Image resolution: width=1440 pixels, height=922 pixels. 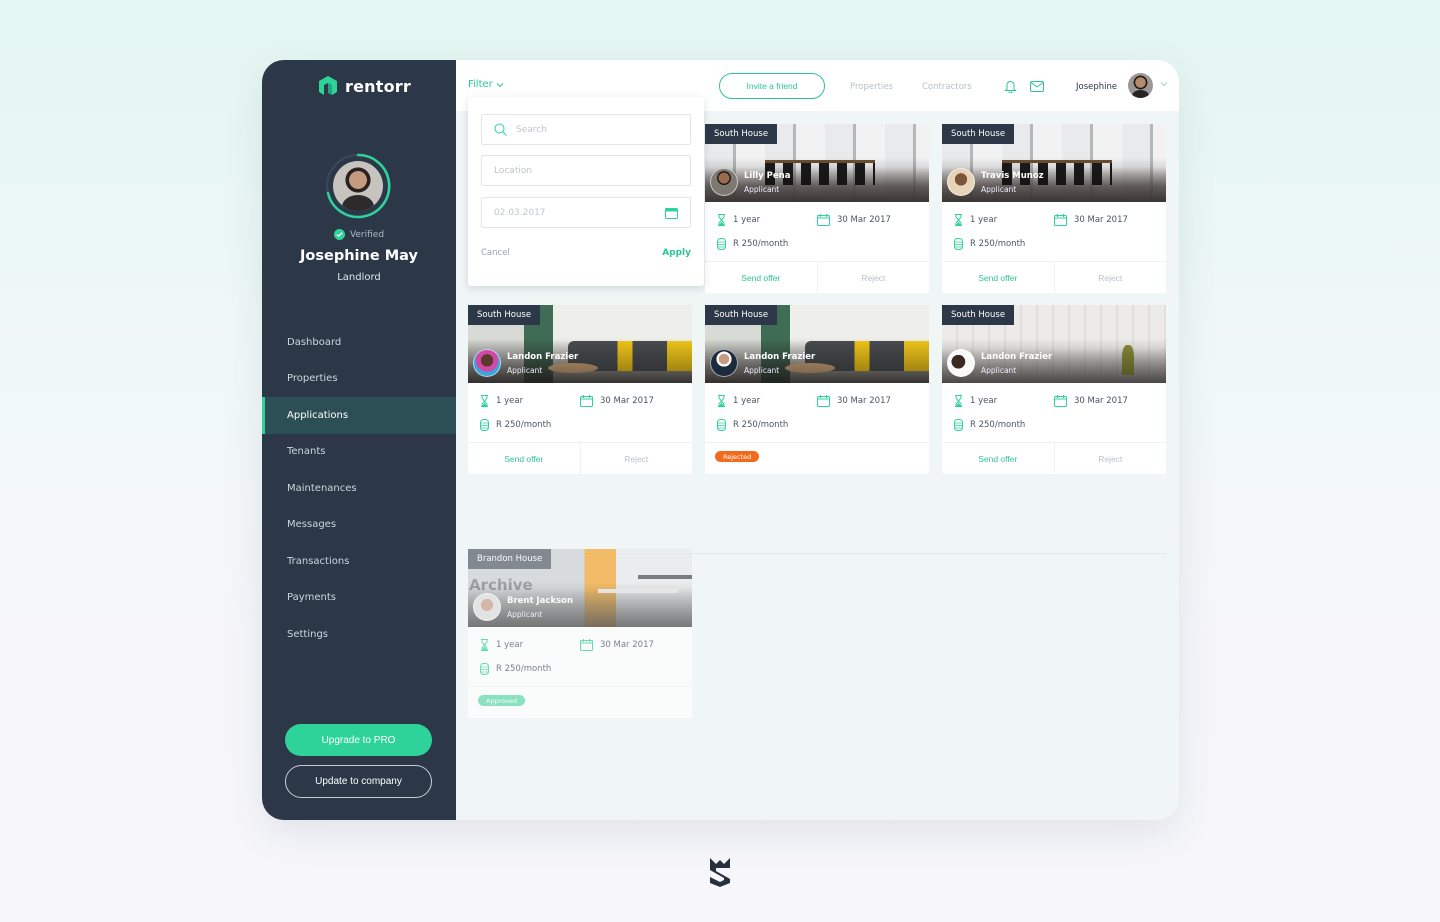 What do you see at coordinates (569, 212) in the screenshot?
I see `date-input` at bounding box center [569, 212].